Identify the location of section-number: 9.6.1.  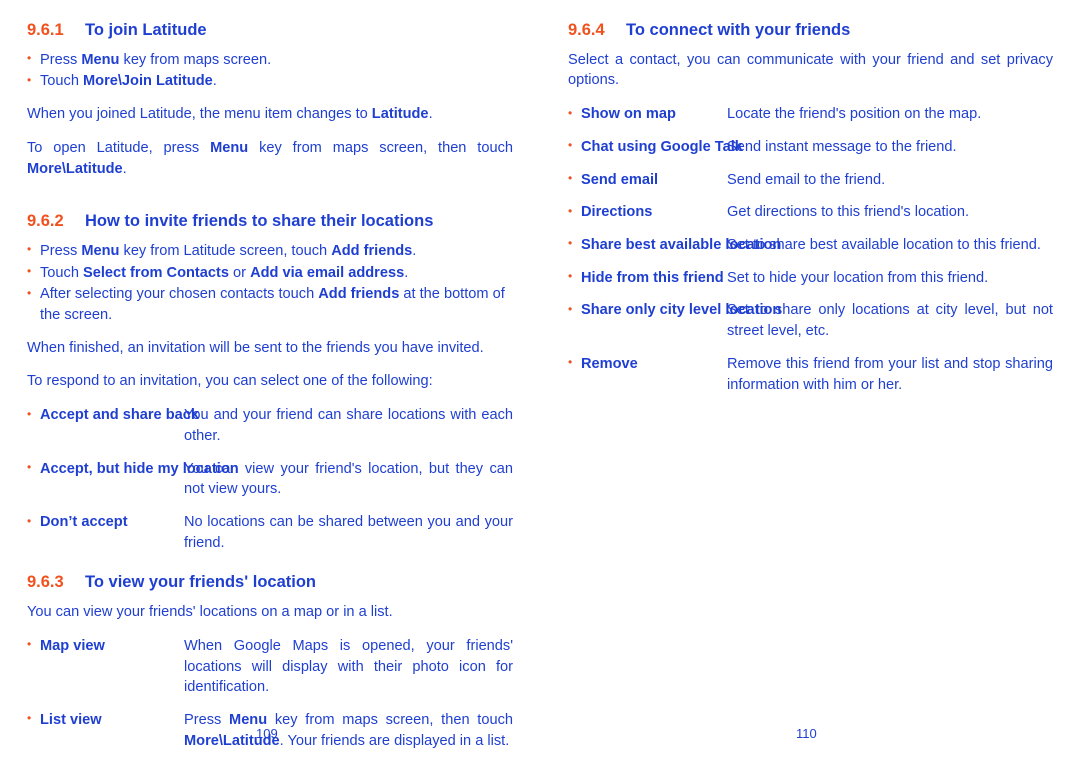
(45, 30).